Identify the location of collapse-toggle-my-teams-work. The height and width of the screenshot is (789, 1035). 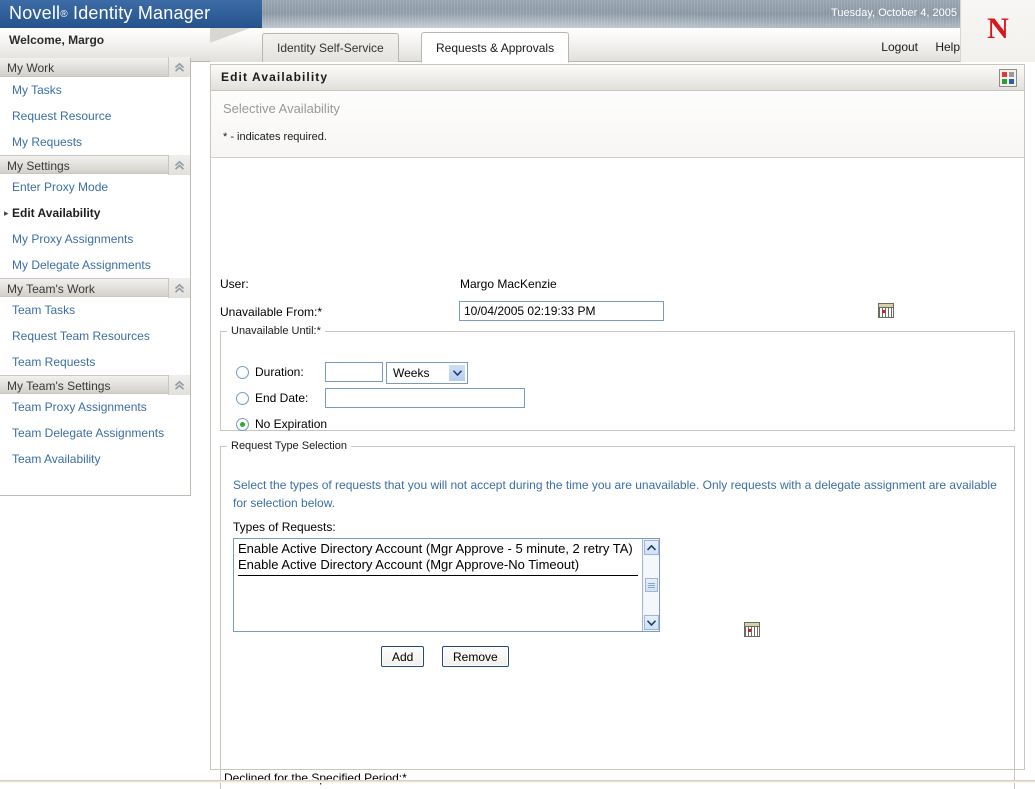
(179, 288).